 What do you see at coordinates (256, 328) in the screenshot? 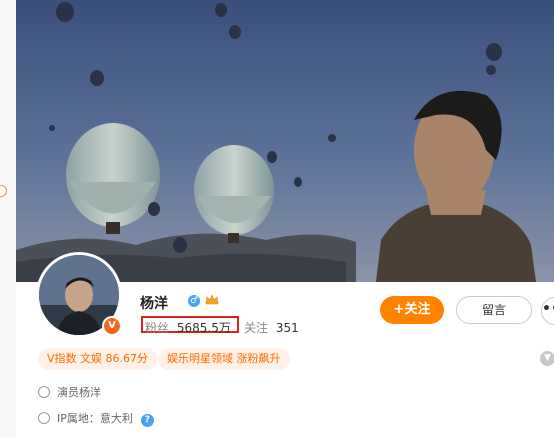
I see `following-label: 关注` at bounding box center [256, 328].